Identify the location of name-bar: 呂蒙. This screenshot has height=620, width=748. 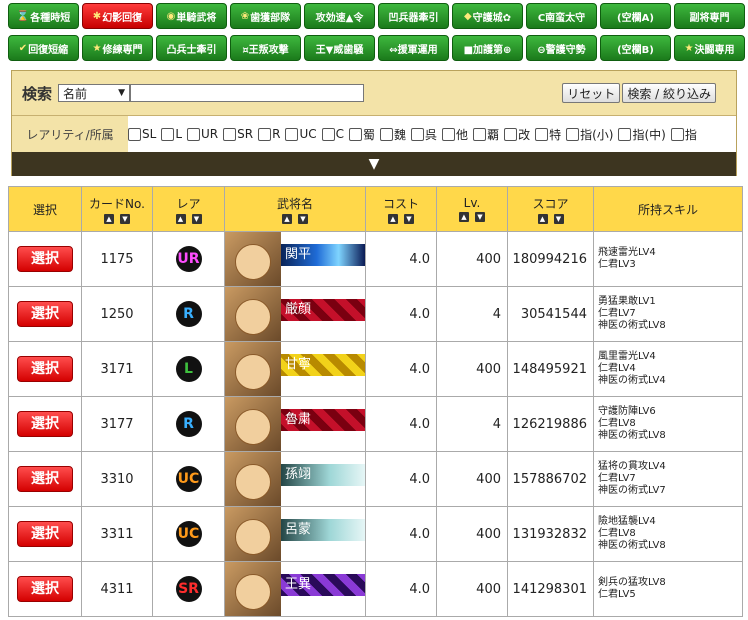
(321, 530).